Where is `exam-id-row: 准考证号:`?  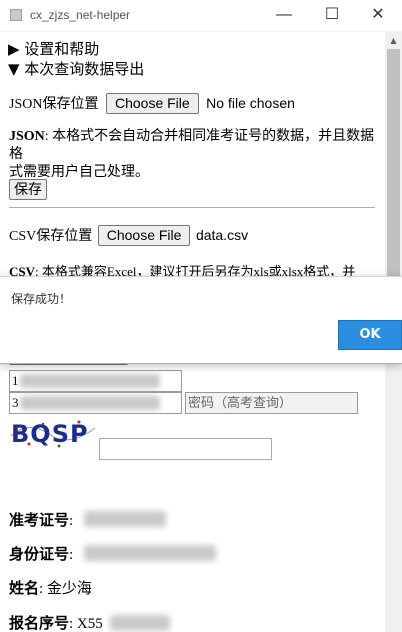 exam-id-row: 准考证号: is located at coordinates (41, 521).